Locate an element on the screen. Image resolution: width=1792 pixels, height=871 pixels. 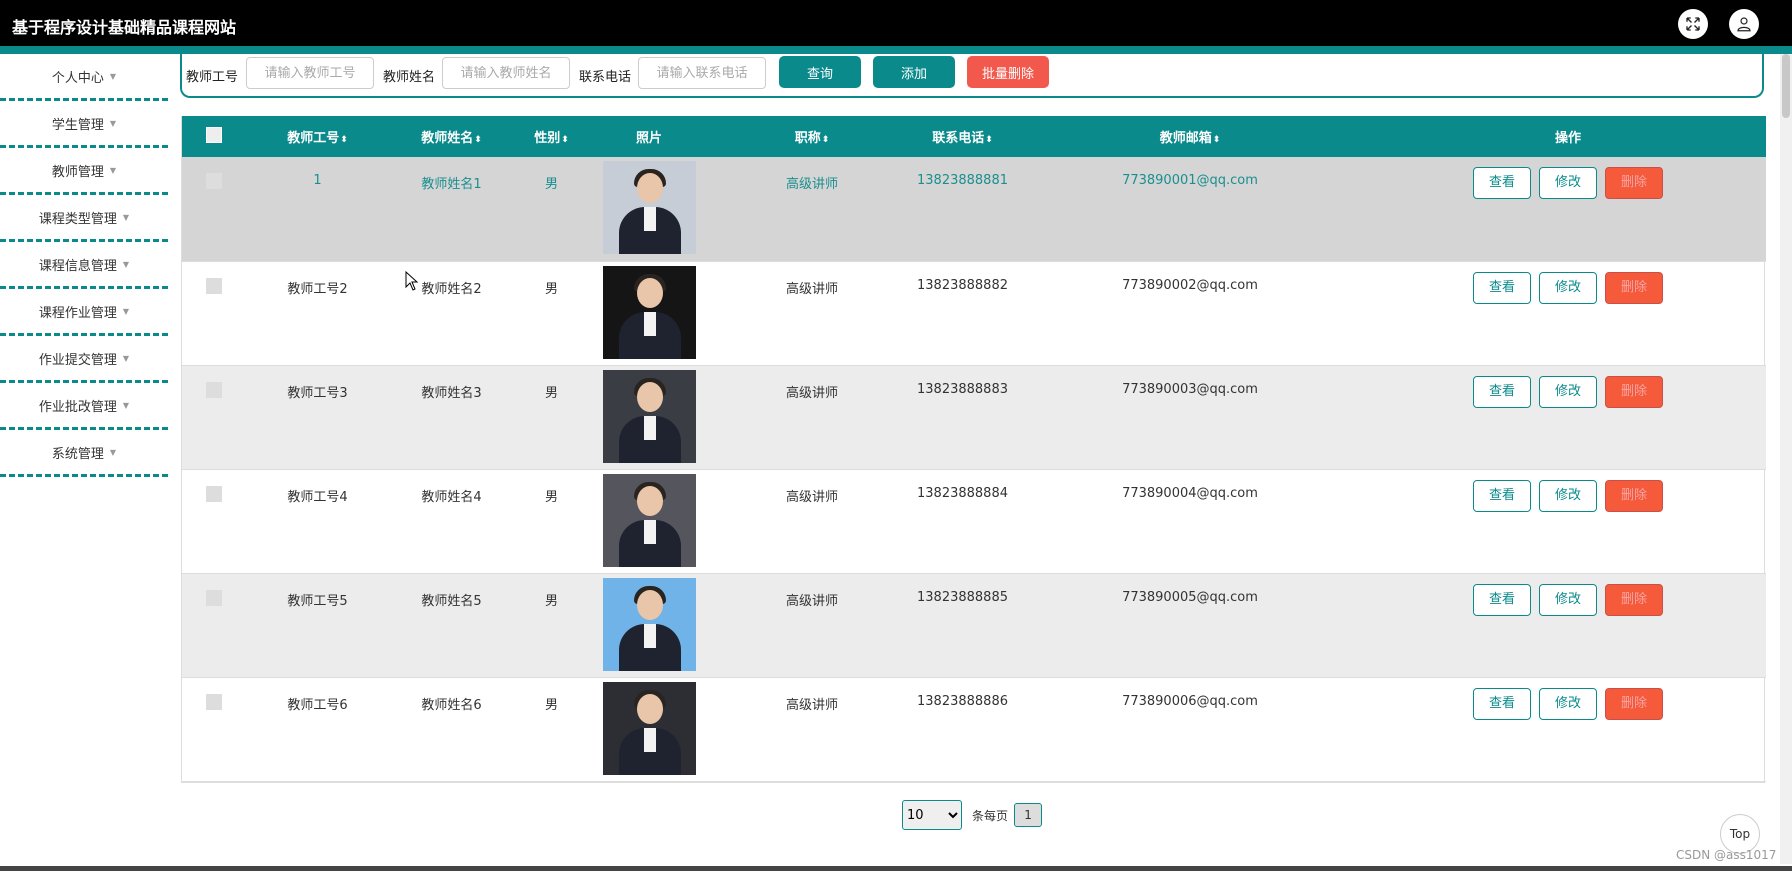
fullscreen-button is located at coordinates (1693, 24).